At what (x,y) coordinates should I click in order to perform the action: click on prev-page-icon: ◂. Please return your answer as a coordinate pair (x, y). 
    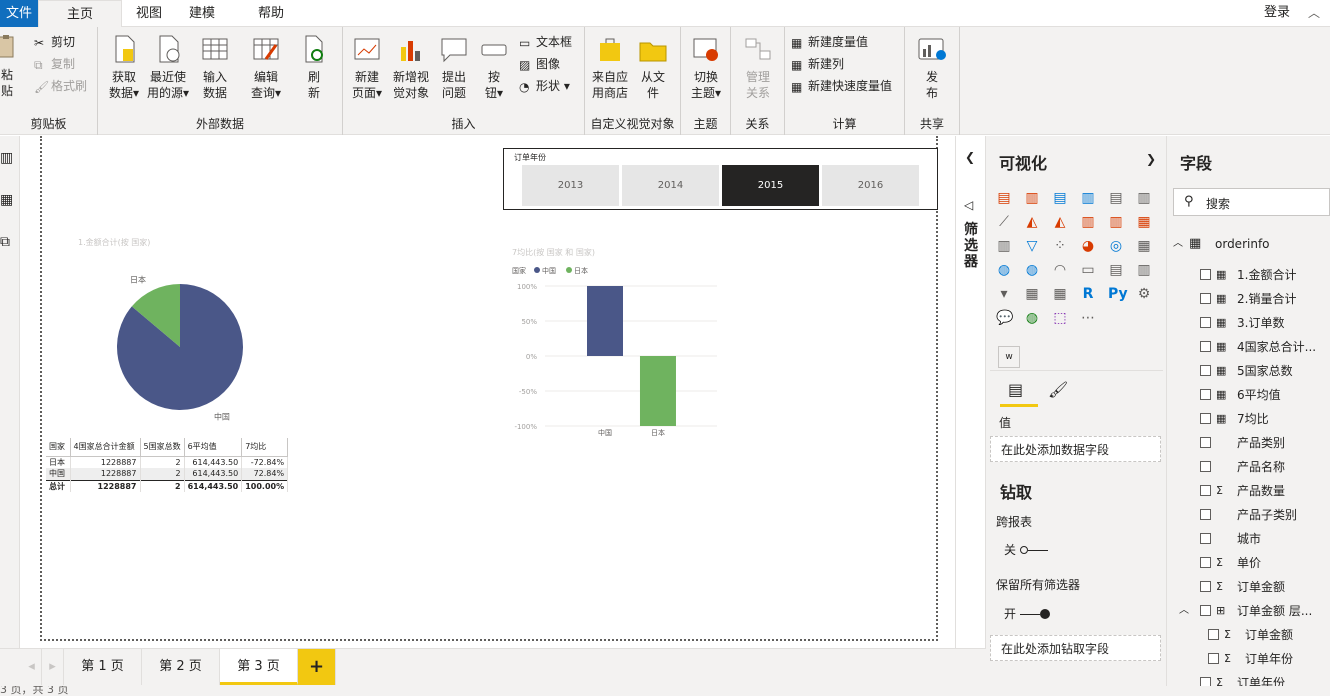
    Looking at the image, I should click on (32, 667).